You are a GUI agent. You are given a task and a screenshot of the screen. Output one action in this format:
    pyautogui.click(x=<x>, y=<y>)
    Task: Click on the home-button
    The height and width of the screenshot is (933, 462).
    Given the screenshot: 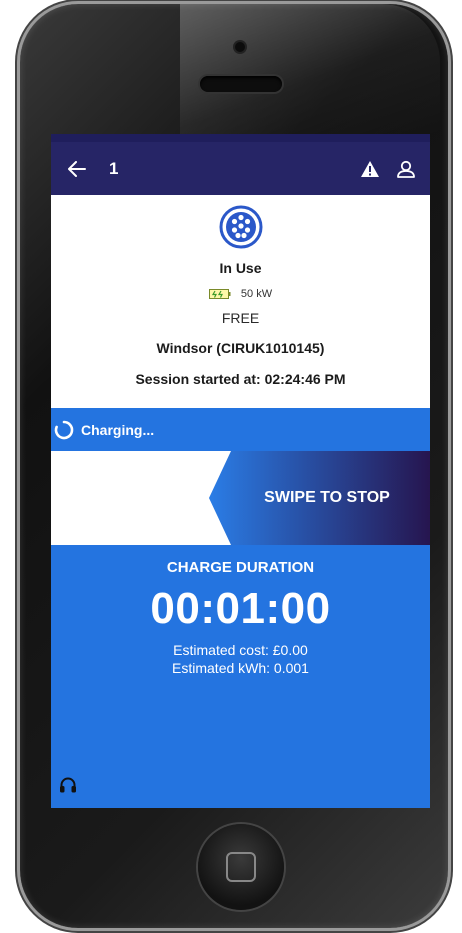 What is the action you would take?
    pyautogui.click(x=241, y=867)
    